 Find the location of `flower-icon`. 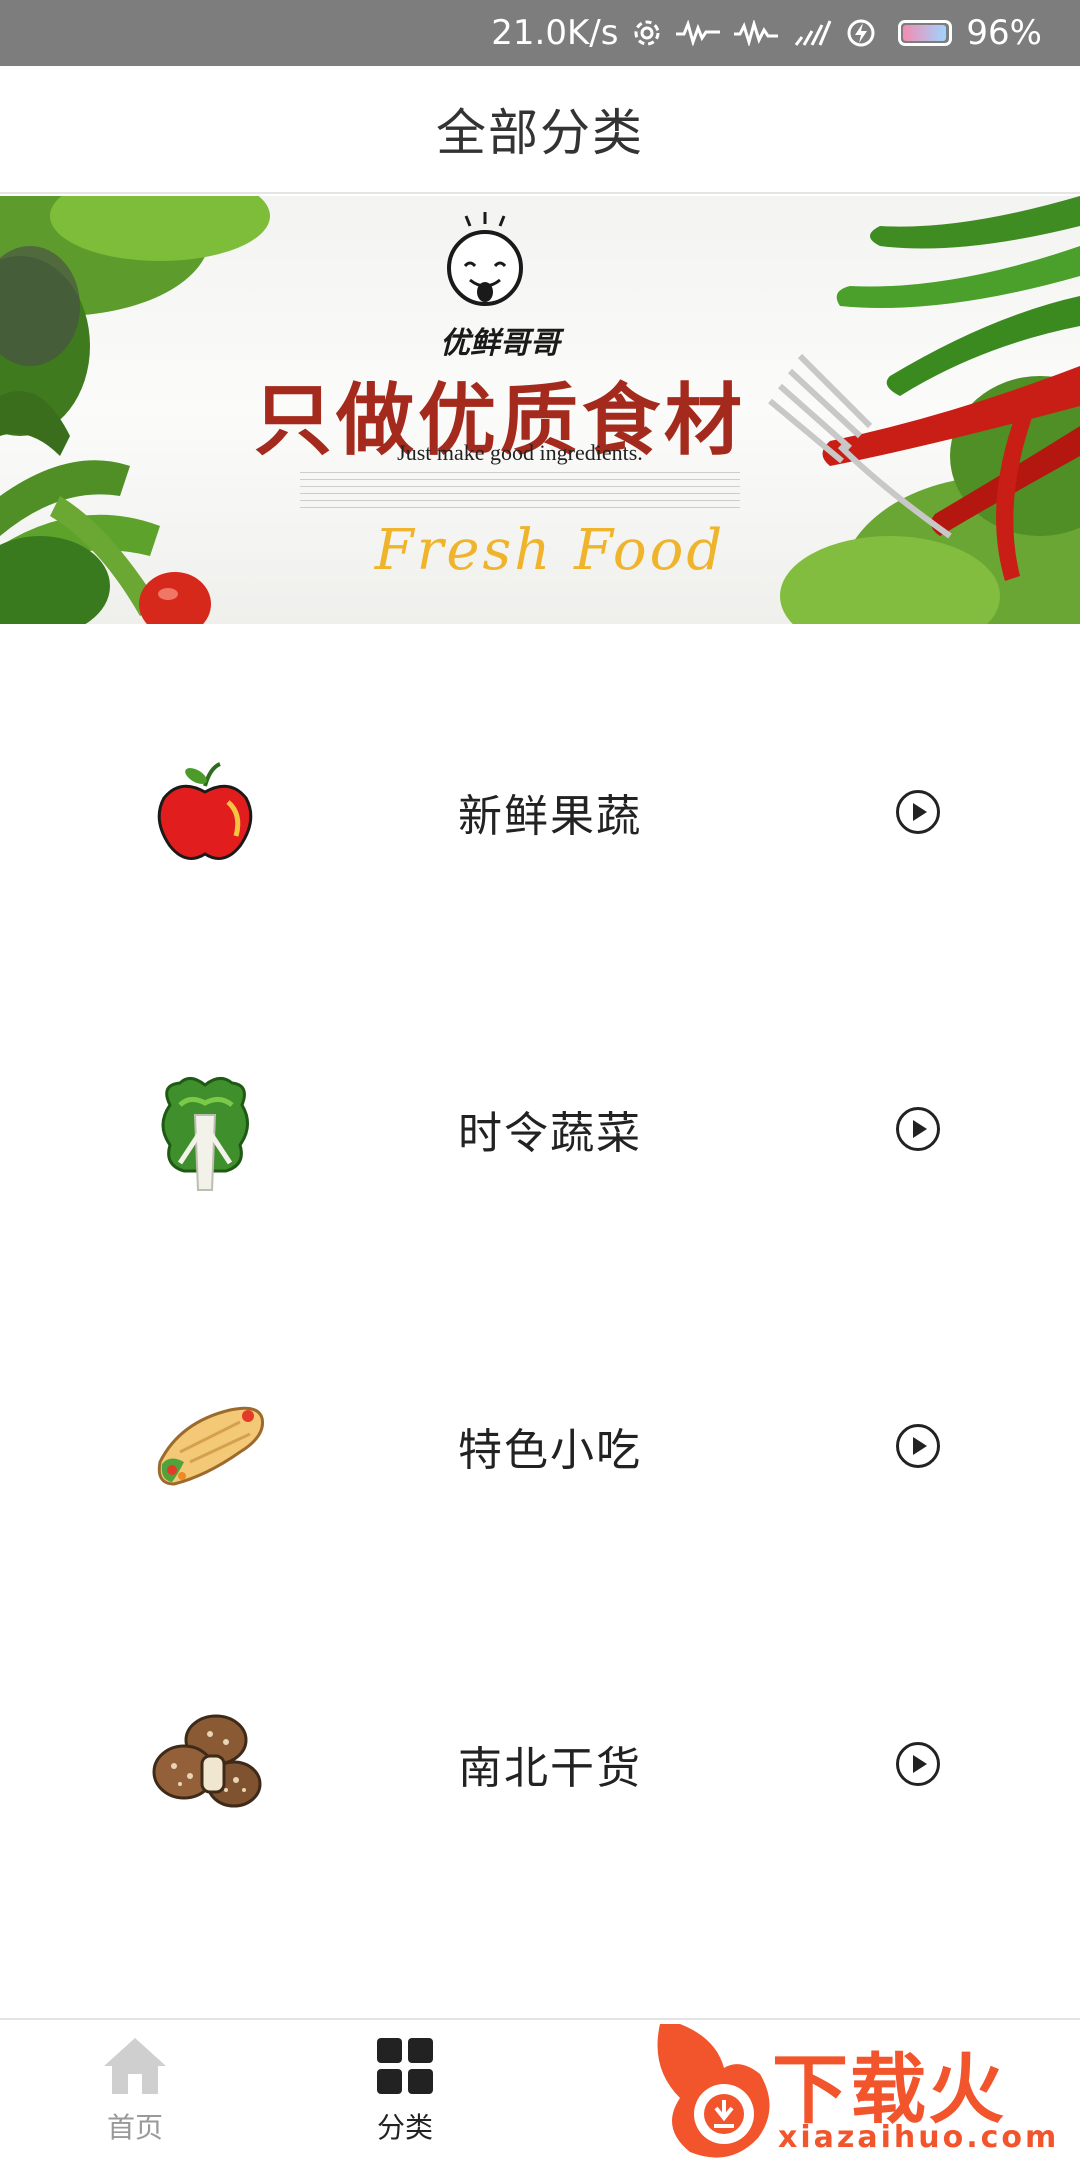

flower-icon is located at coordinates (647, 33).